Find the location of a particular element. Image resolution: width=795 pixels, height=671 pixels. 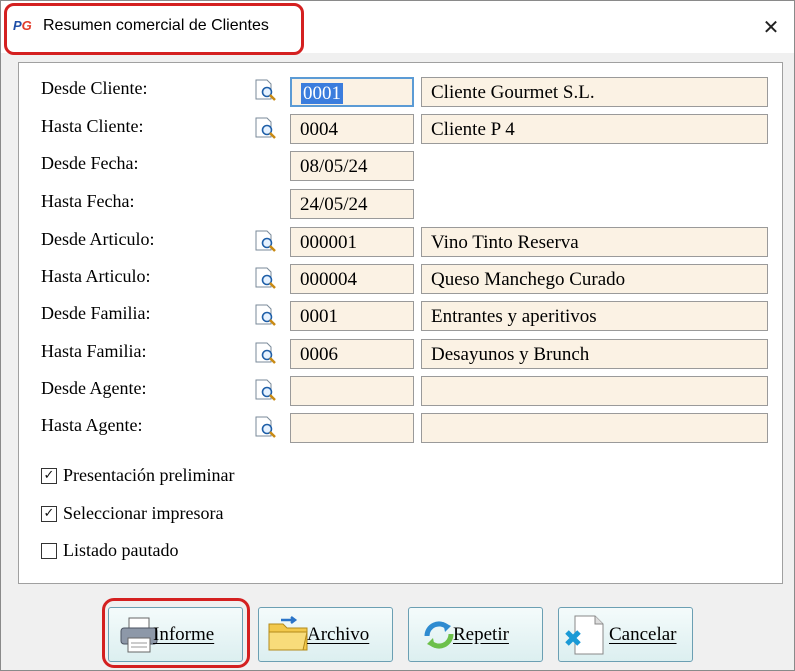

hasta-fecha-input: 24/05/24 is located at coordinates (352, 204).